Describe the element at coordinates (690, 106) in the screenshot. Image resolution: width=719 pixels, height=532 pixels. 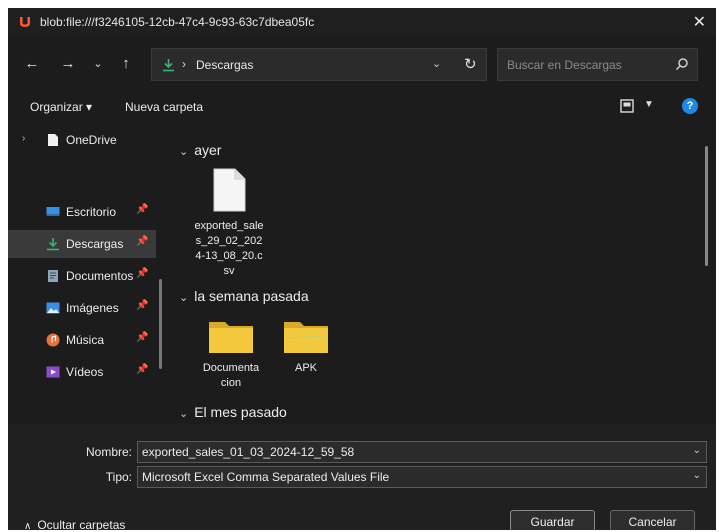
I see `help-icon: ?` at that location.